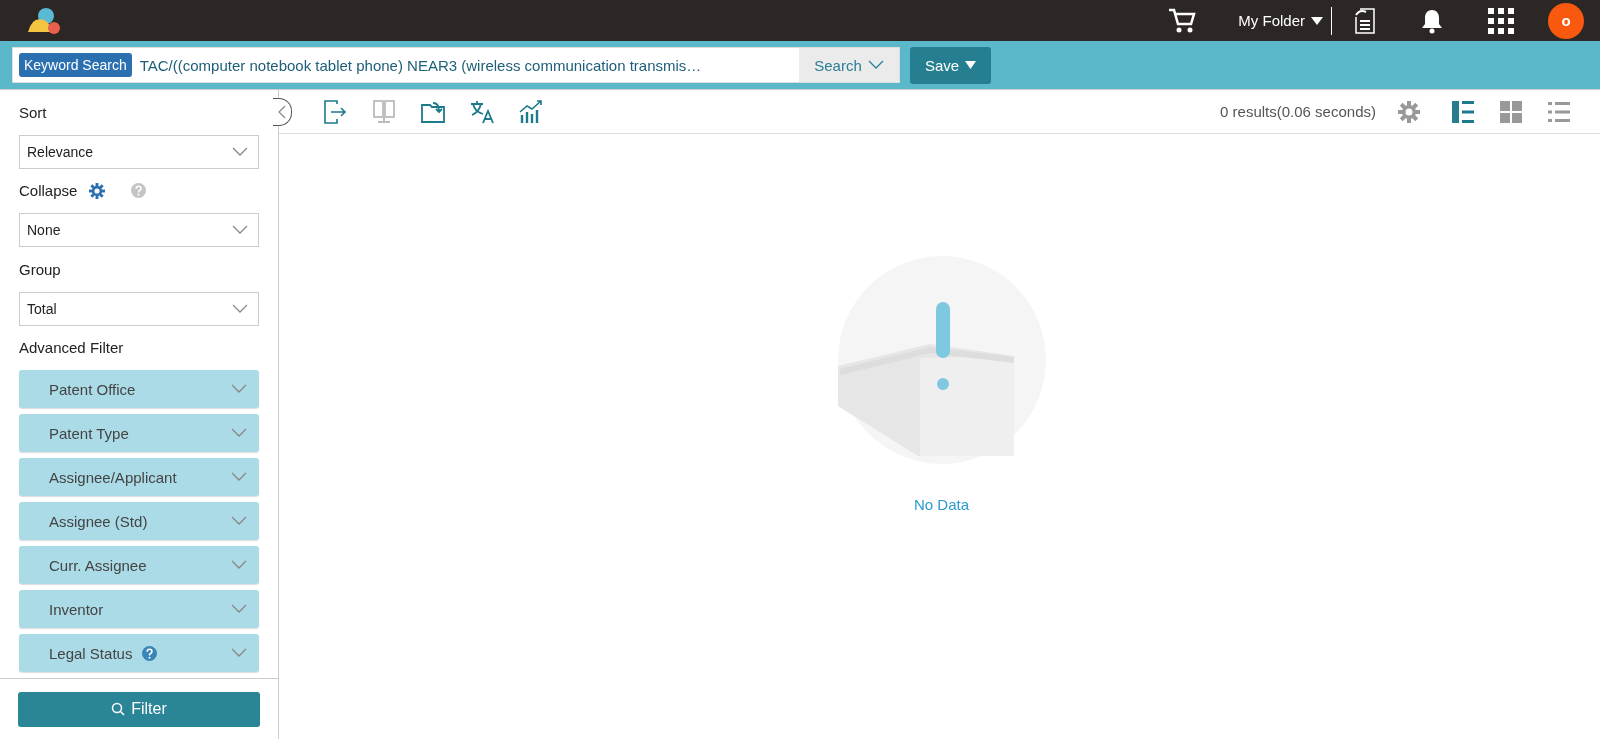 The width and height of the screenshot is (1600, 739). Describe the element at coordinates (1298, 111) in the screenshot. I see `results-count: 0 results(0.06 seconds)` at that location.